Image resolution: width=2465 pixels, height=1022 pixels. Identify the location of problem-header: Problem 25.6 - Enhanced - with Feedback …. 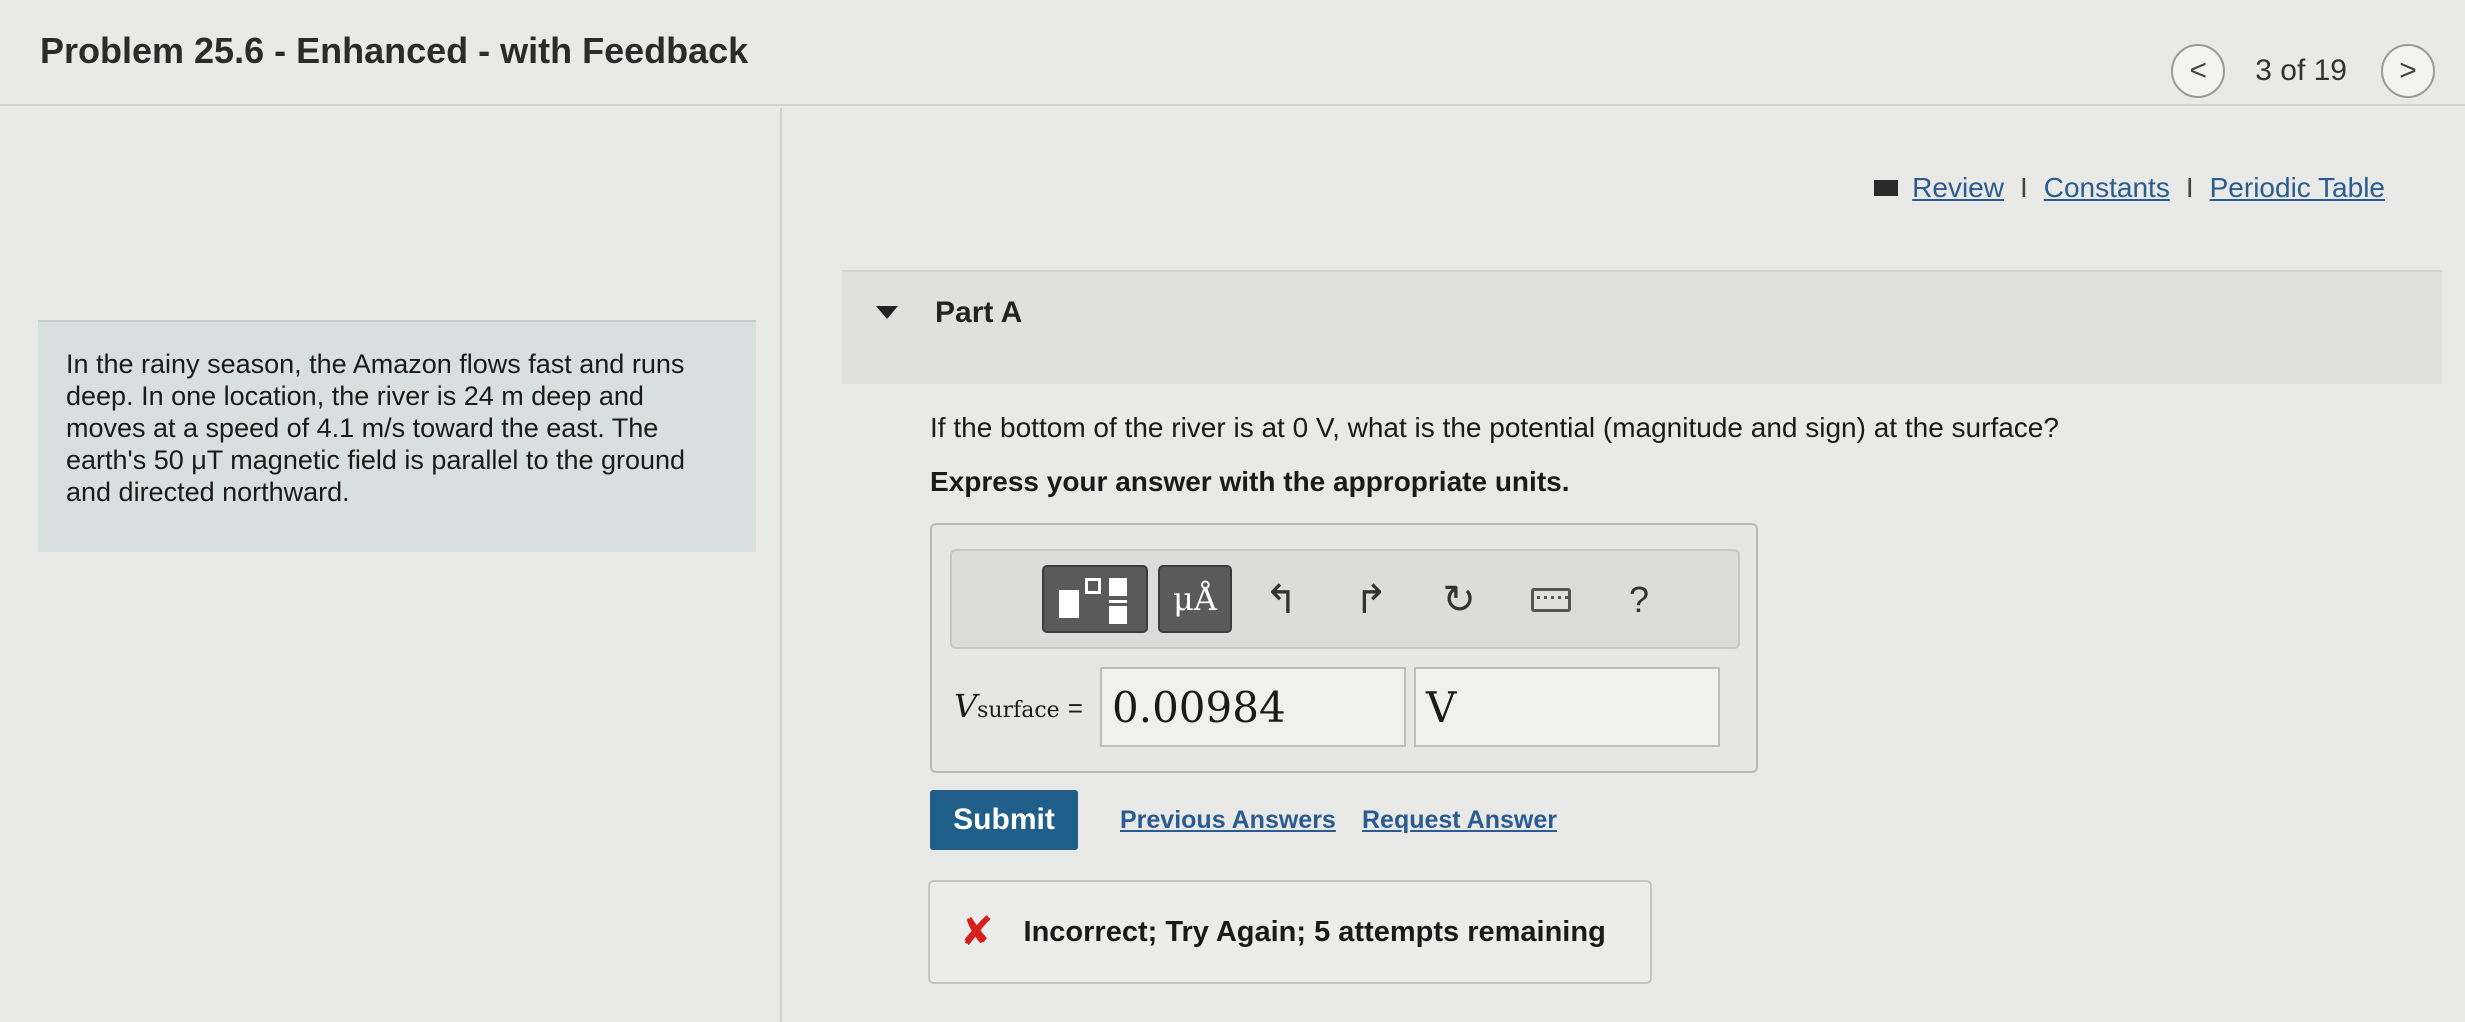
(1232, 53).